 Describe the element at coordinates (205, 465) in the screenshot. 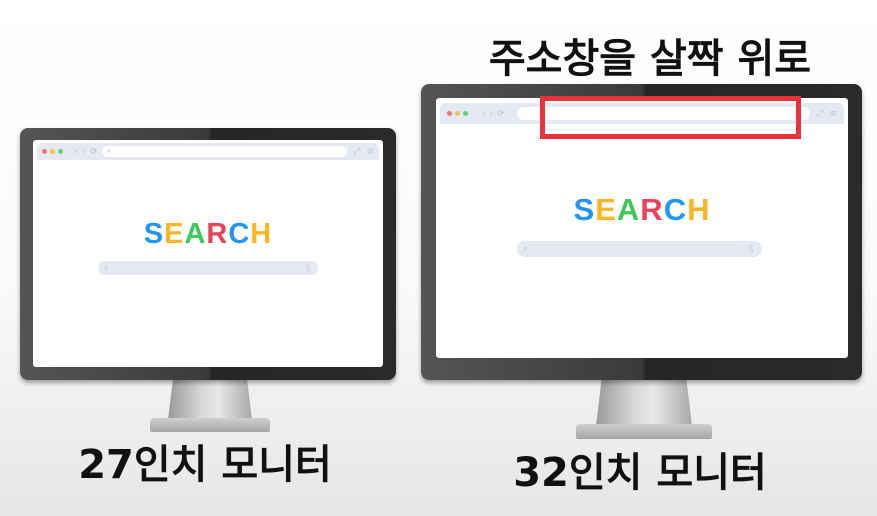

I see `monitor-label: 27인치 모니터` at that location.